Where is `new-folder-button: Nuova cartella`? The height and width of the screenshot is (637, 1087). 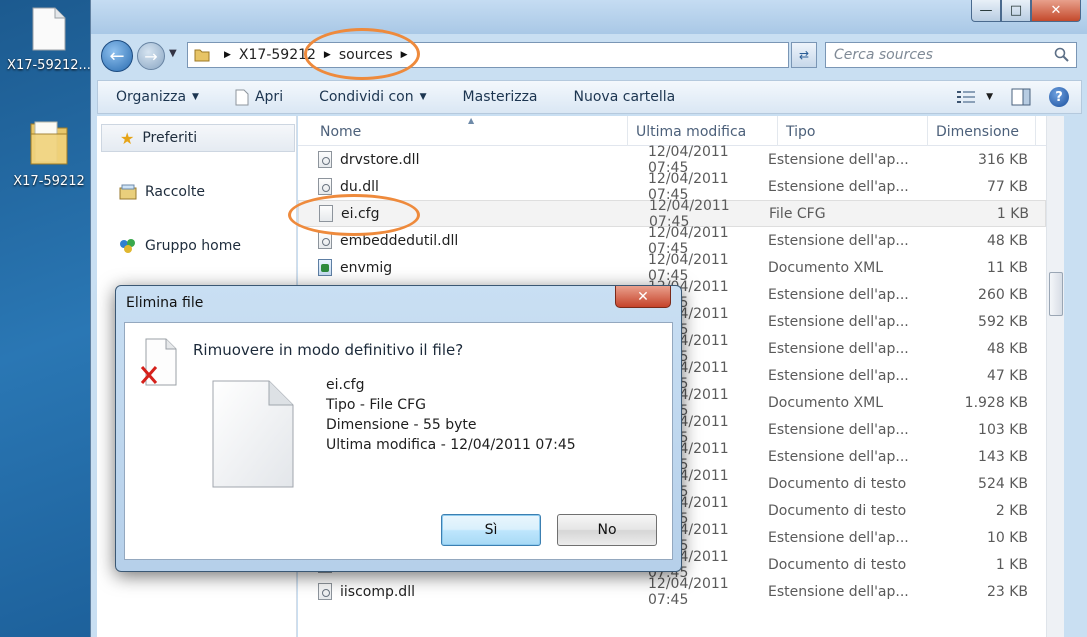 new-folder-button: Nuova cartella is located at coordinates (625, 97).